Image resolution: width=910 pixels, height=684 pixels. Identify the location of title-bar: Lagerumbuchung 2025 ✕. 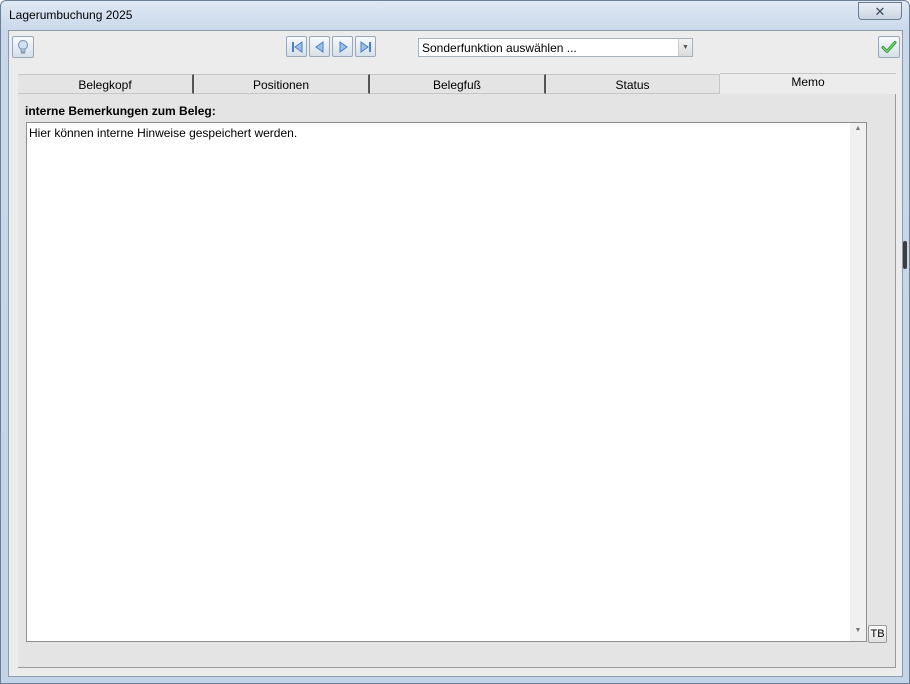
(455, 15).